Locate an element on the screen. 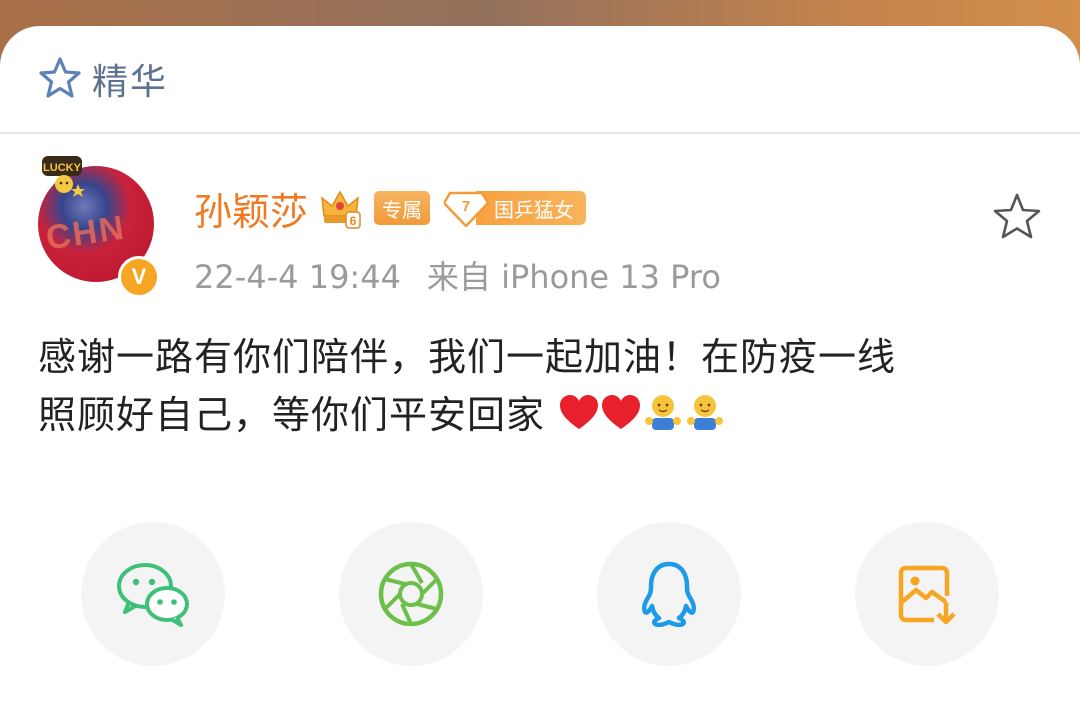  fan-badge: 7 国乒猛女 is located at coordinates (515, 208).